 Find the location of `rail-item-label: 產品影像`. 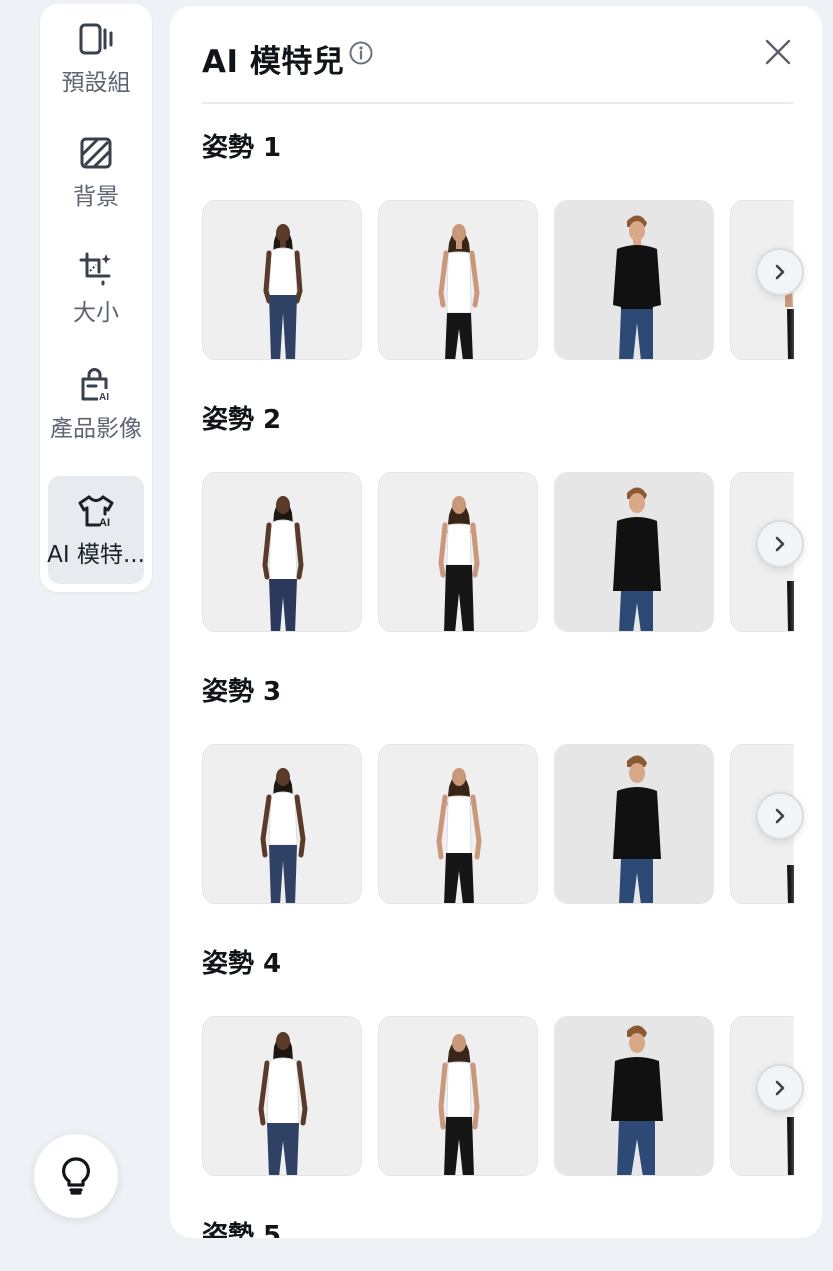

rail-item-label: 產品影像 is located at coordinates (96, 429).